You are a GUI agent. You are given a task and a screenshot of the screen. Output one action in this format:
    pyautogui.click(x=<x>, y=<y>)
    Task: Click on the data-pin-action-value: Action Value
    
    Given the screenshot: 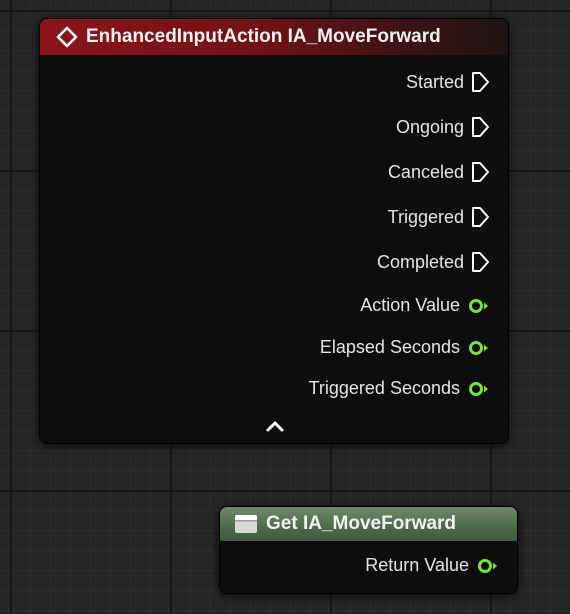 What is the action you would take?
    pyautogui.click(x=425, y=305)
    